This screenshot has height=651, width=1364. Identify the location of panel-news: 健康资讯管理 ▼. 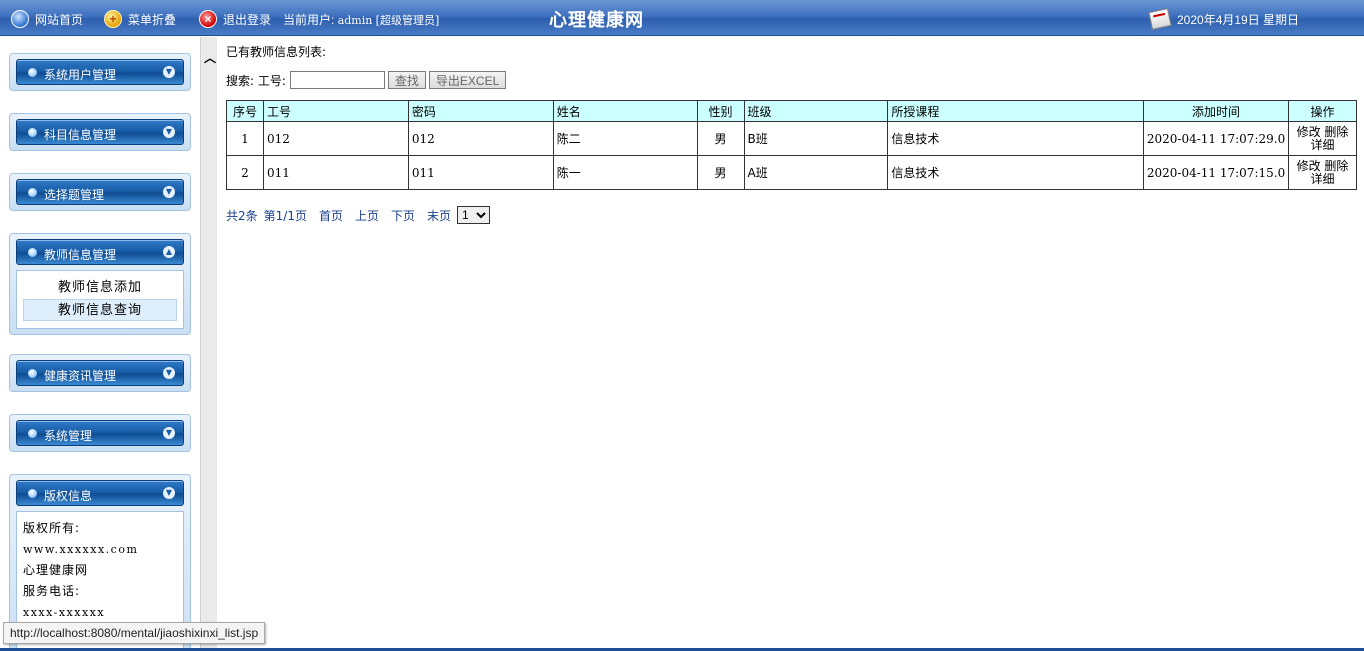
(100, 373).